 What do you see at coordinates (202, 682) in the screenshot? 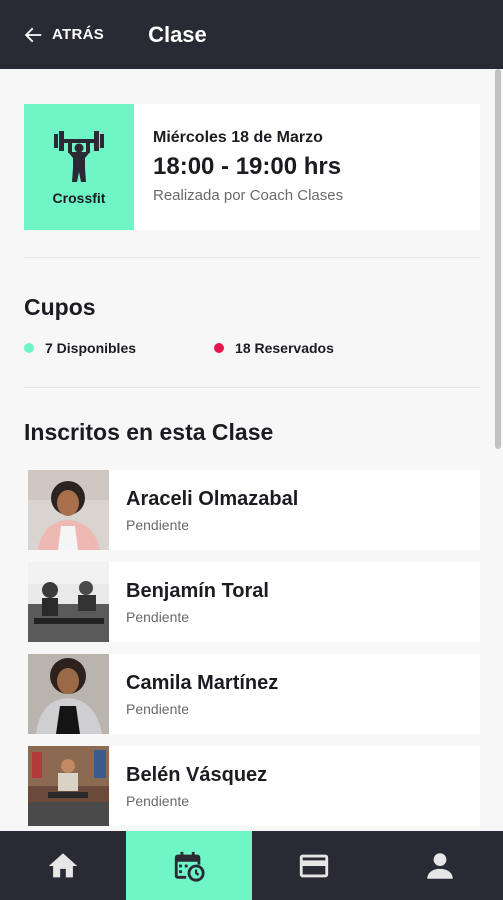
I see `member-name: Camila Martínez` at bounding box center [202, 682].